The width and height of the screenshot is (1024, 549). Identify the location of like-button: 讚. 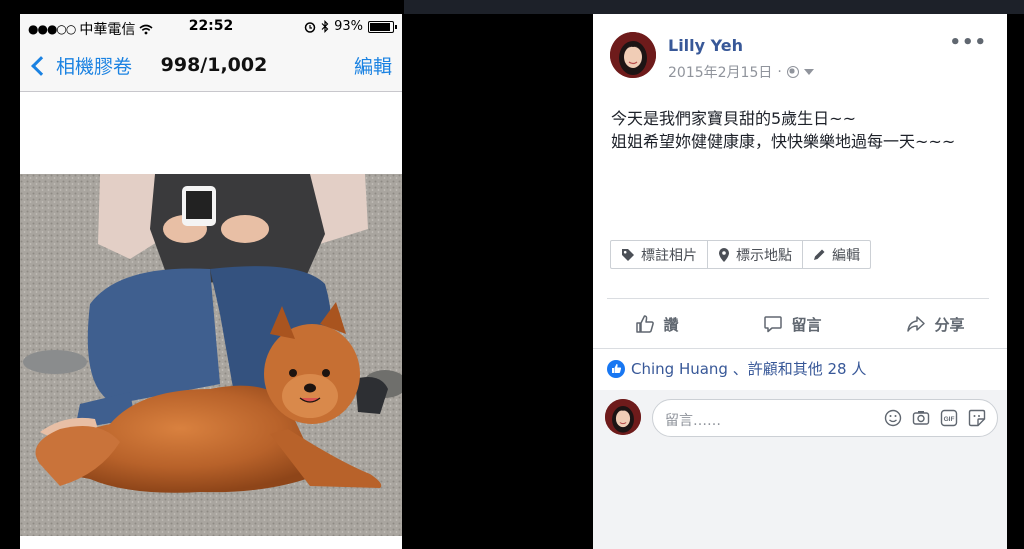
(657, 324).